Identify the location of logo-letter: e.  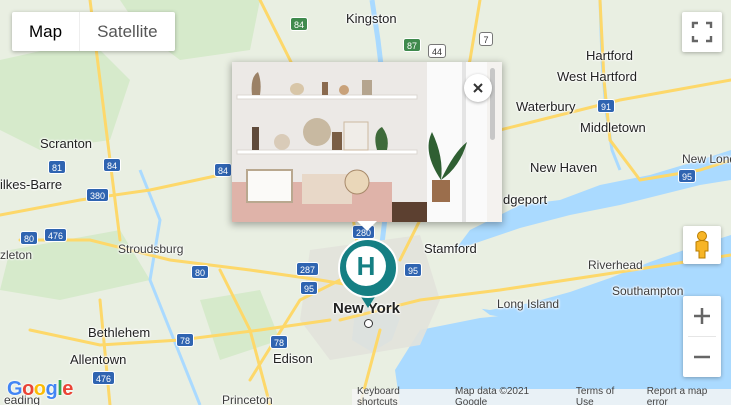
(67, 389).